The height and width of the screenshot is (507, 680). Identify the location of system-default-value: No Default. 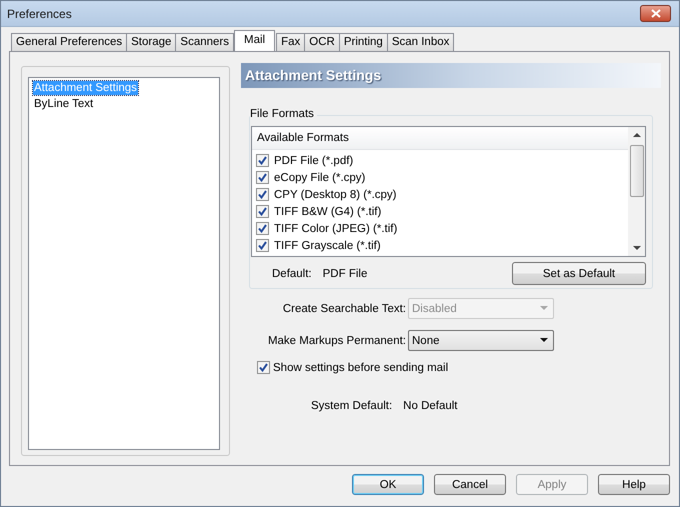
(430, 406).